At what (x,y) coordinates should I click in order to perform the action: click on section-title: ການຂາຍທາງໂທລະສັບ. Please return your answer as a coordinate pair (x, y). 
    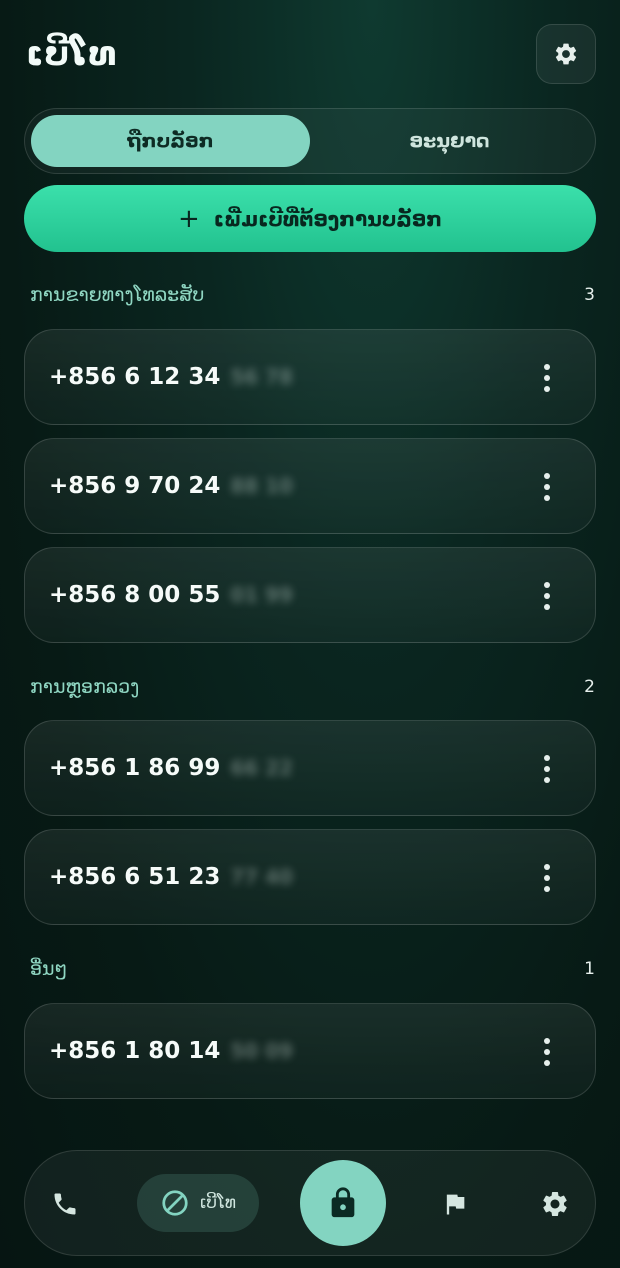
    Looking at the image, I should click on (117, 295).